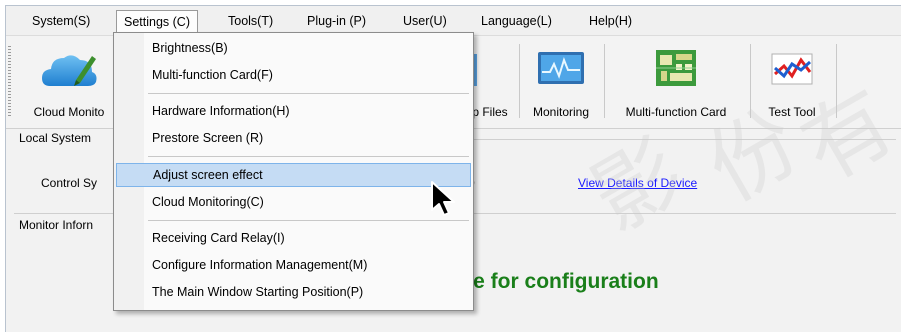 This screenshot has height=332, width=905. What do you see at coordinates (792, 112) in the screenshot?
I see `toolbar-label: Test Tool` at bounding box center [792, 112].